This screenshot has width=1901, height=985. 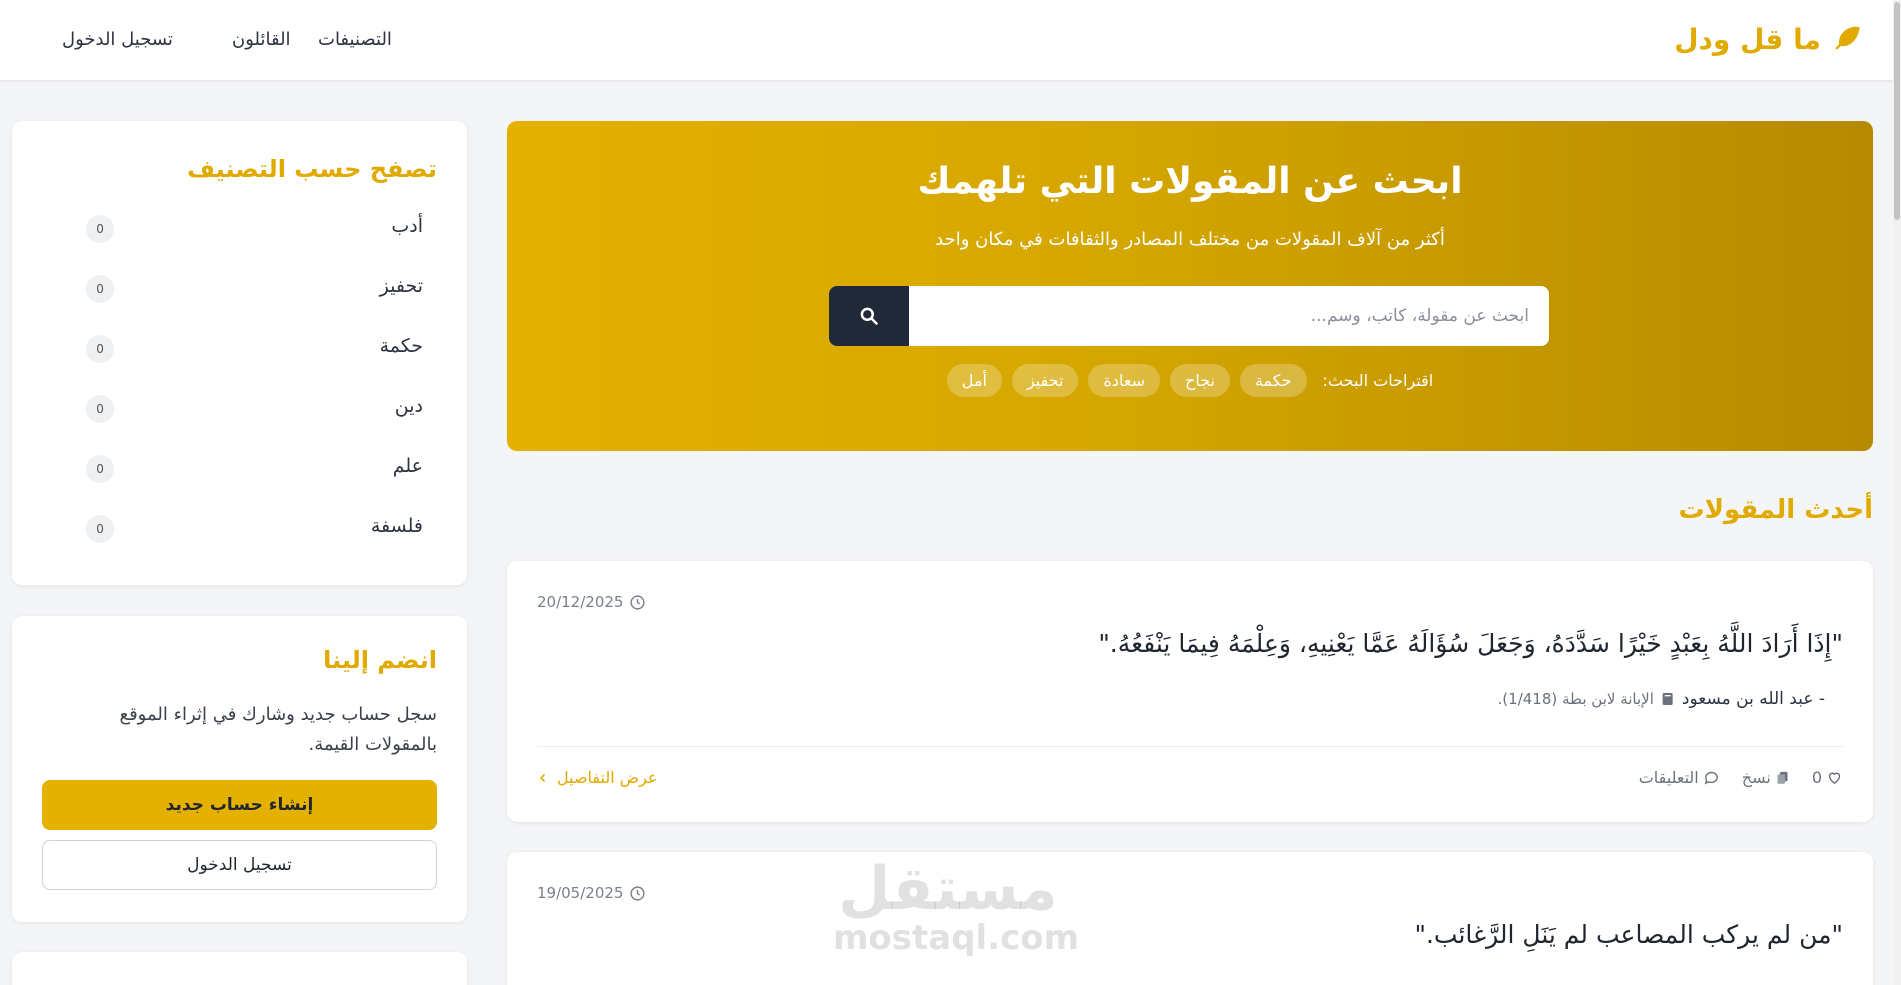 I want to click on category-name: أدب, so click(x=407, y=226).